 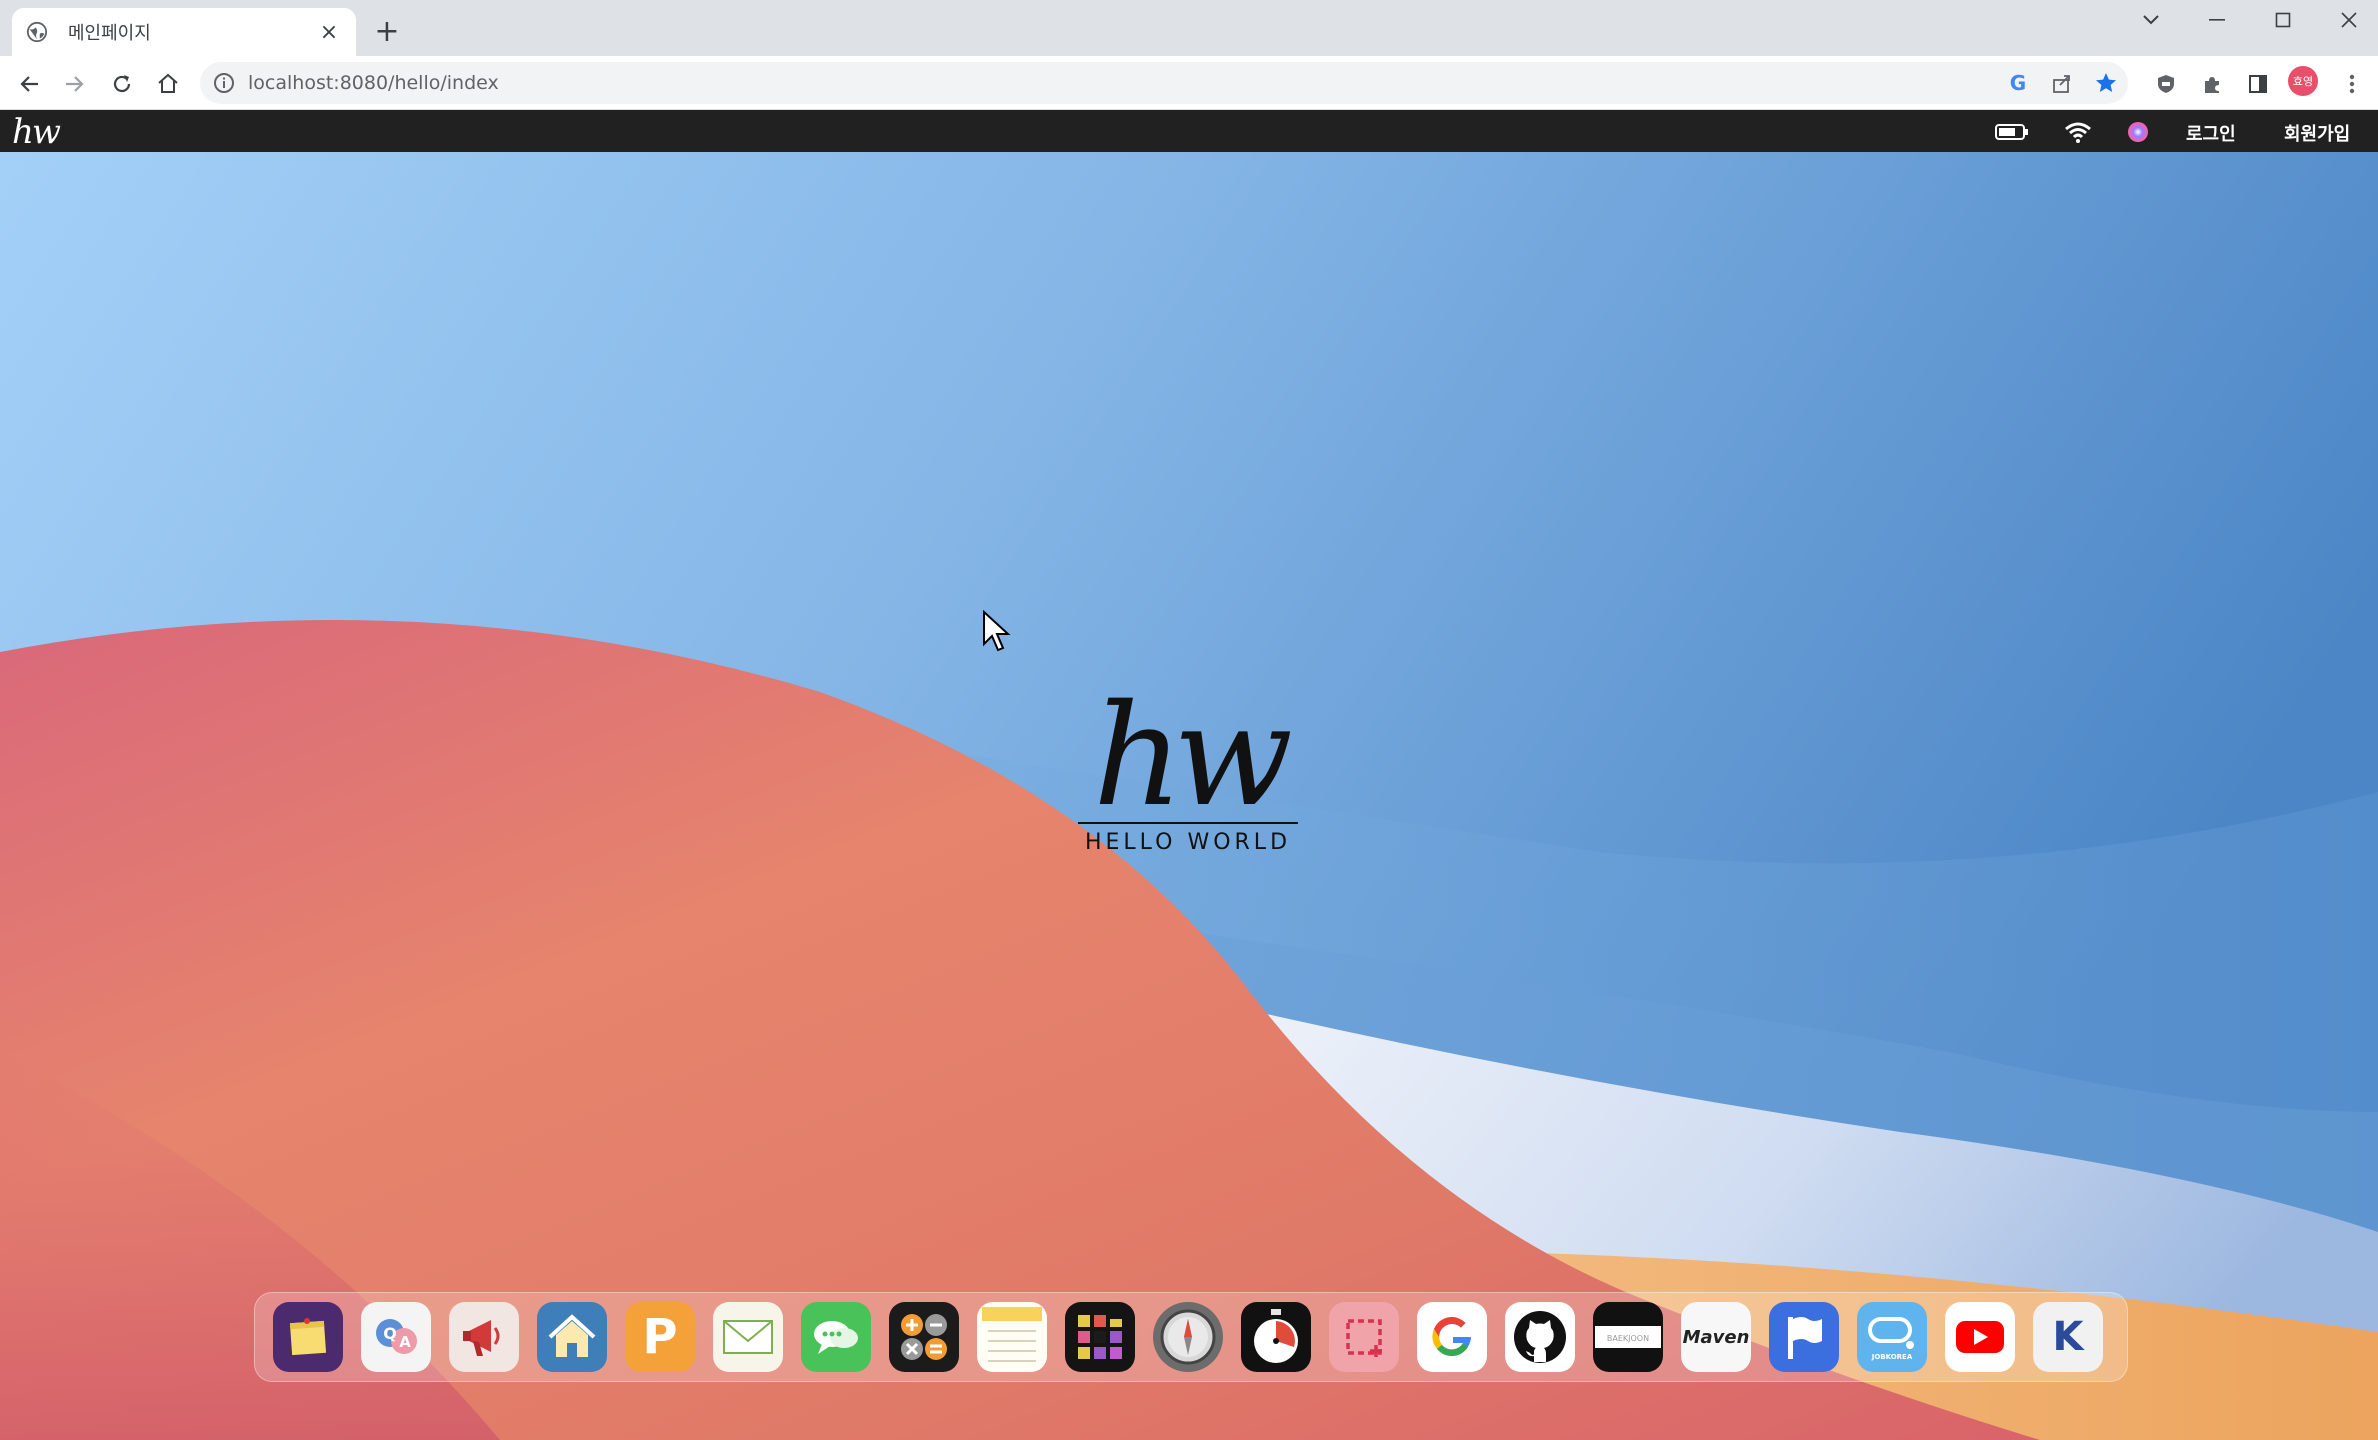 I want to click on home-icon, so click(x=168, y=84).